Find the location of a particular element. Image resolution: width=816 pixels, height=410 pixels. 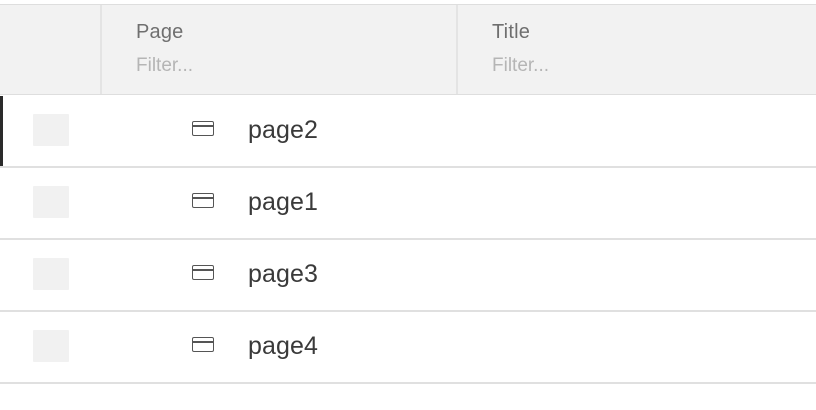

page-column-header: Page is located at coordinates (278, 49).